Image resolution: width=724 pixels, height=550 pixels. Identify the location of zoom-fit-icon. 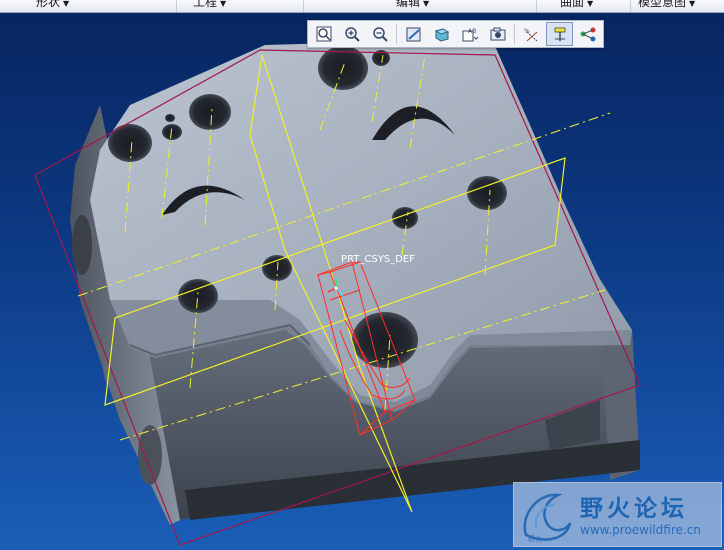
(323, 34).